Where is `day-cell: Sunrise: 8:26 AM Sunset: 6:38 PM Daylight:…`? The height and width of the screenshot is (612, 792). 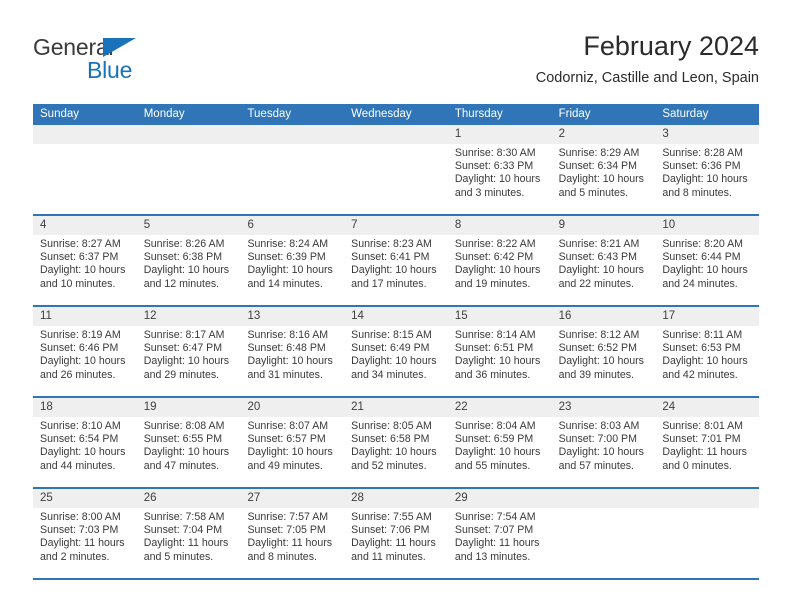
day-cell: Sunrise: 8:26 AM Sunset: 6:38 PM Daylight:… is located at coordinates (189, 270).